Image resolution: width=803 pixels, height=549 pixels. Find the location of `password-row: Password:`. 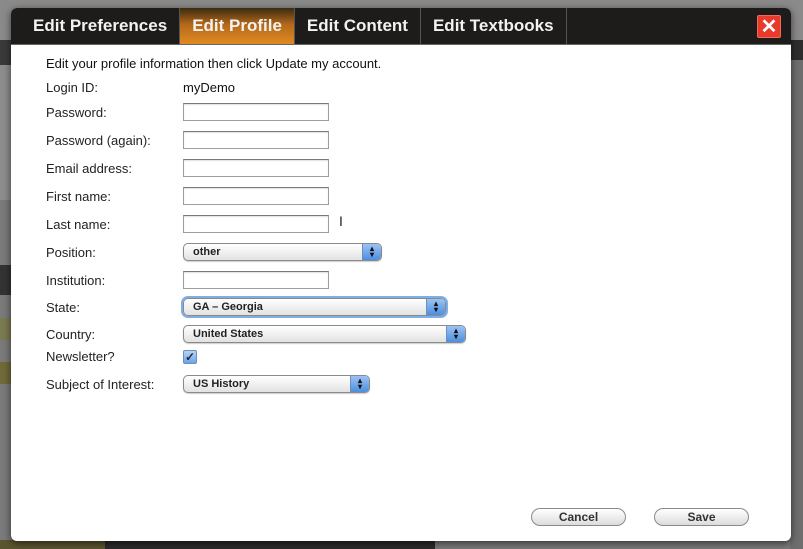

password-row: Password: is located at coordinates (187, 112).